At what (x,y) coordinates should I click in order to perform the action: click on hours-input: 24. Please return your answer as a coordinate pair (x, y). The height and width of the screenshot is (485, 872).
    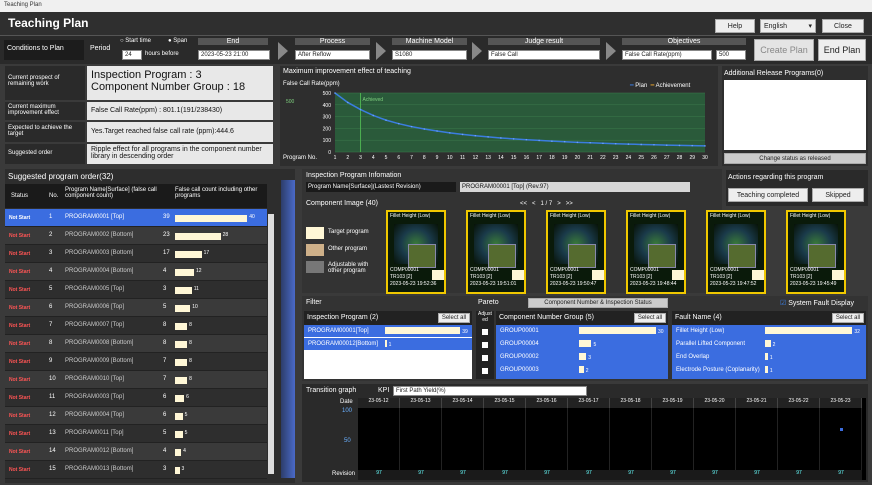
    Looking at the image, I should click on (132, 55).